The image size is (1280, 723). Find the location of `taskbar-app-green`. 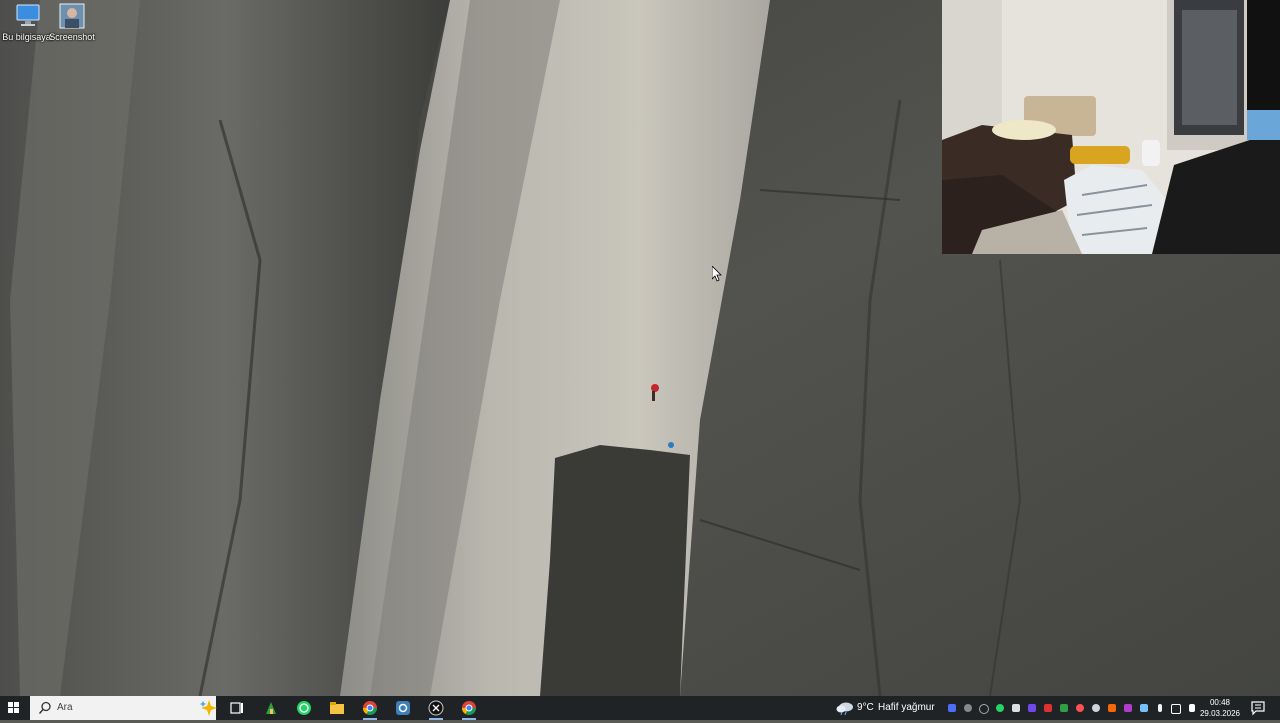

taskbar-app-green is located at coordinates (271, 708).